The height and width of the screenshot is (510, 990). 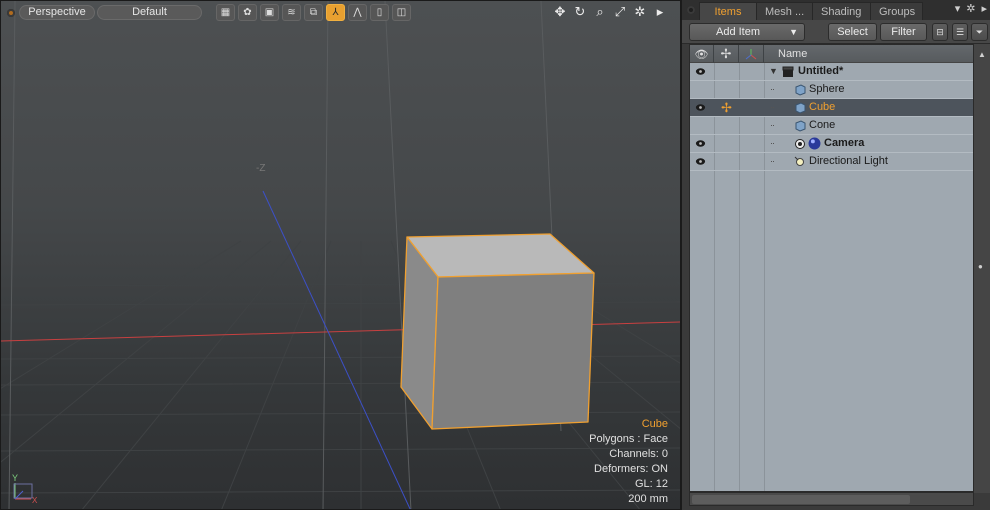 I want to click on texture-icon: ≋, so click(x=291, y=12).